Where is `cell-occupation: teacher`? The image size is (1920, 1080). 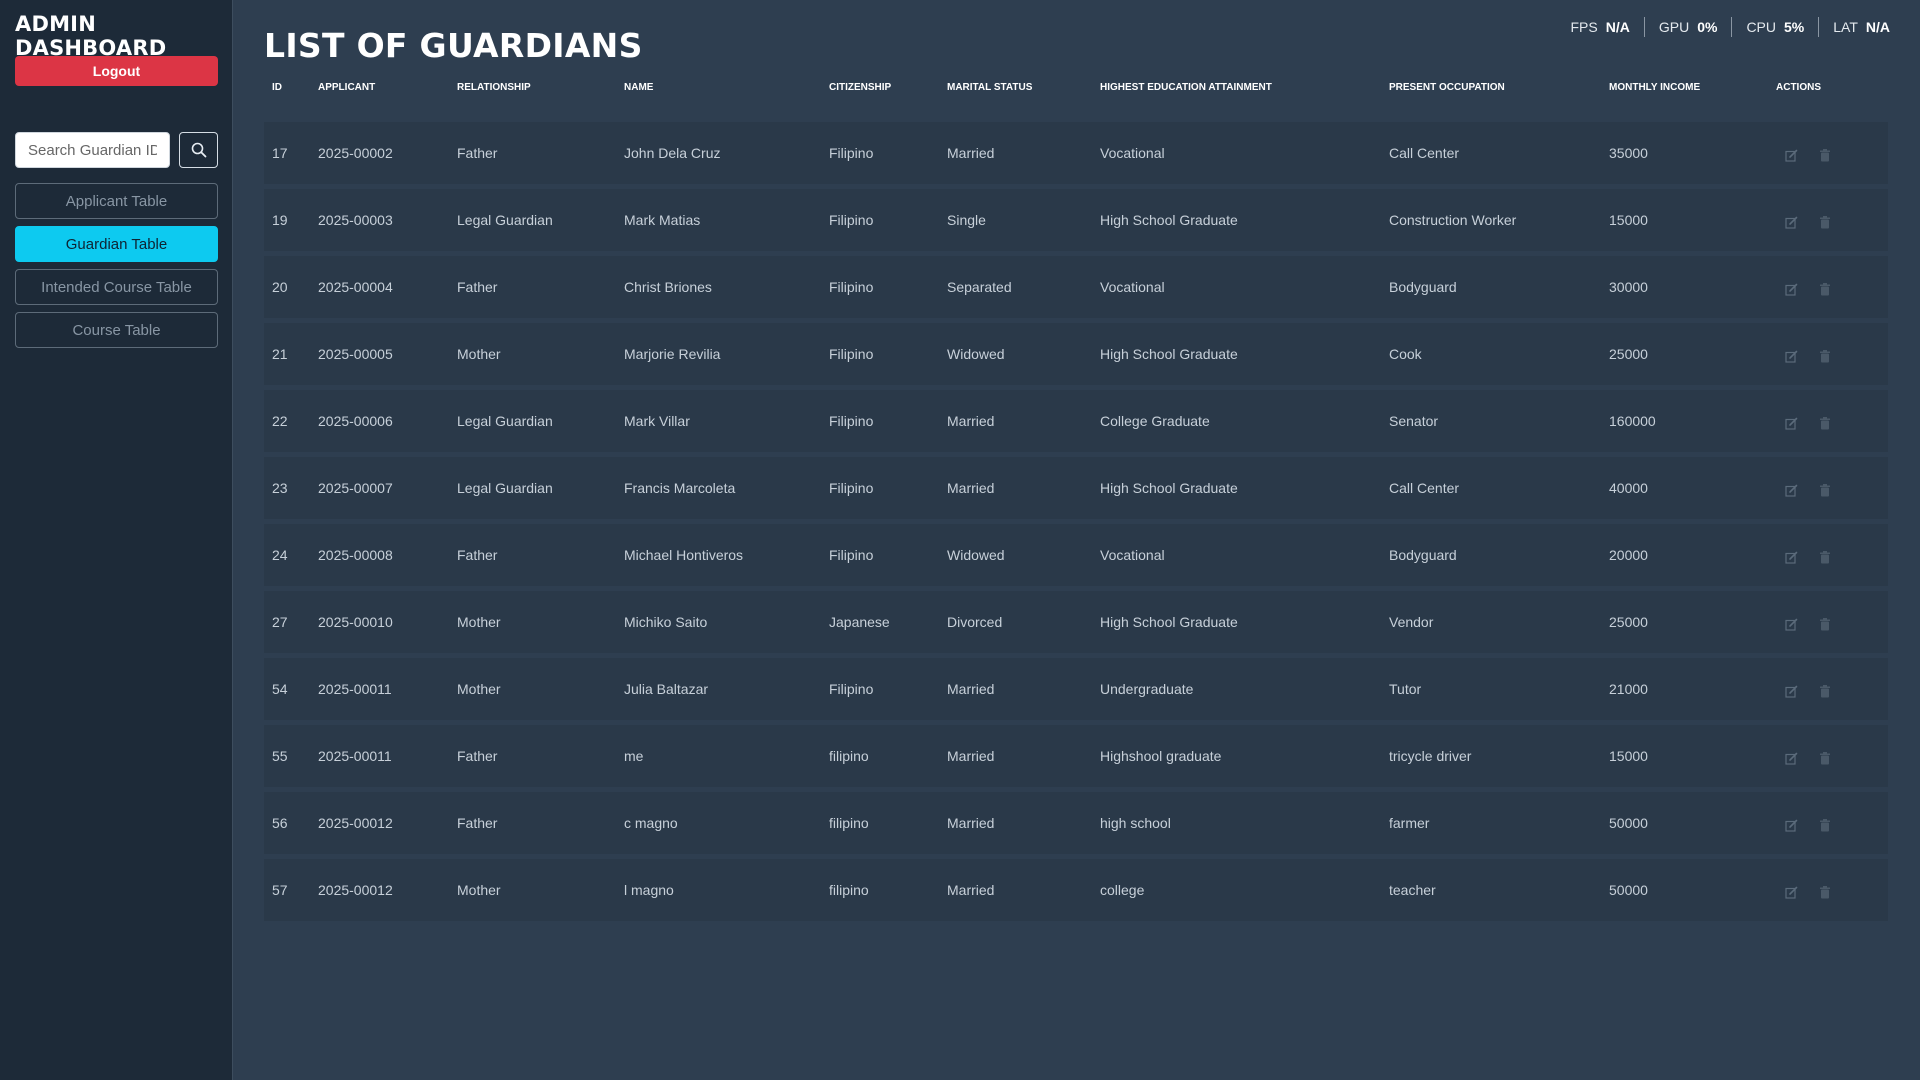
cell-occupation: teacher is located at coordinates (1412, 890).